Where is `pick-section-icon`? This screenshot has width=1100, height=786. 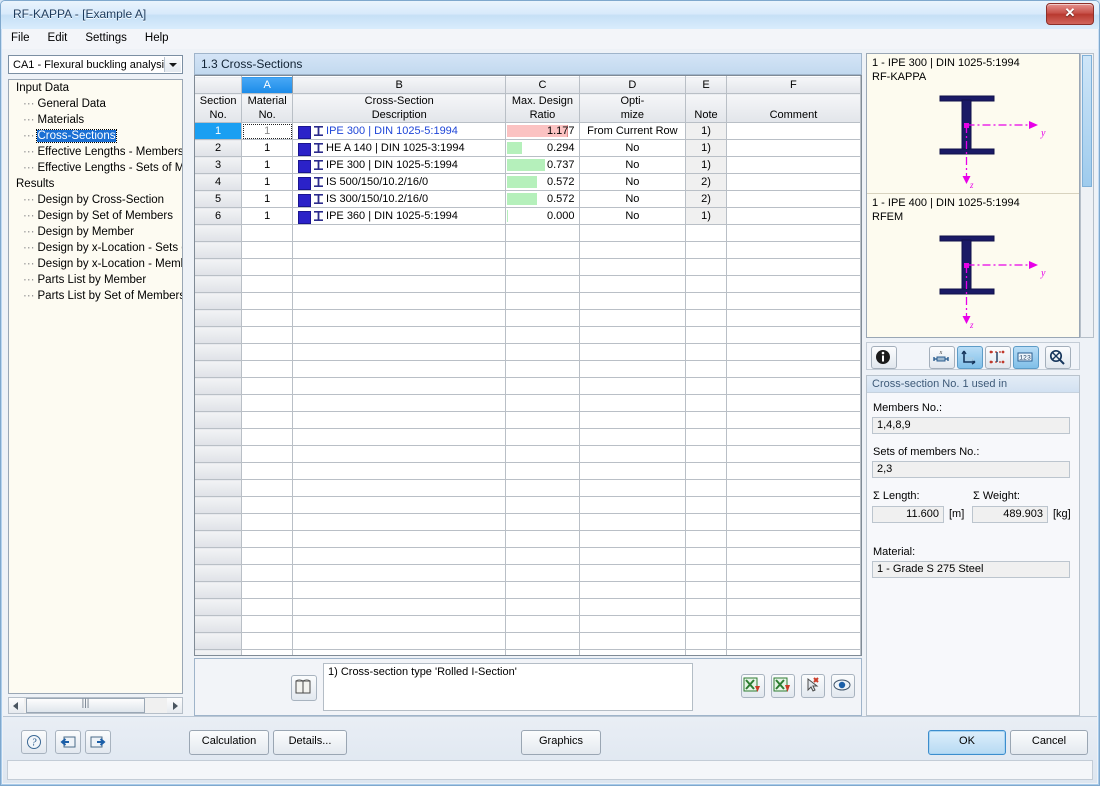
pick-section-icon is located at coordinates (813, 686).